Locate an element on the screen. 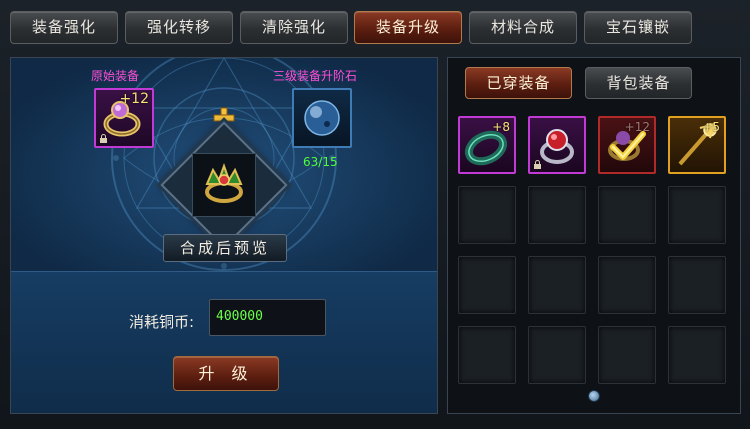 The width and height of the screenshot is (750, 429). tab-equip-upgrade: 装备升级 is located at coordinates (408, 27).